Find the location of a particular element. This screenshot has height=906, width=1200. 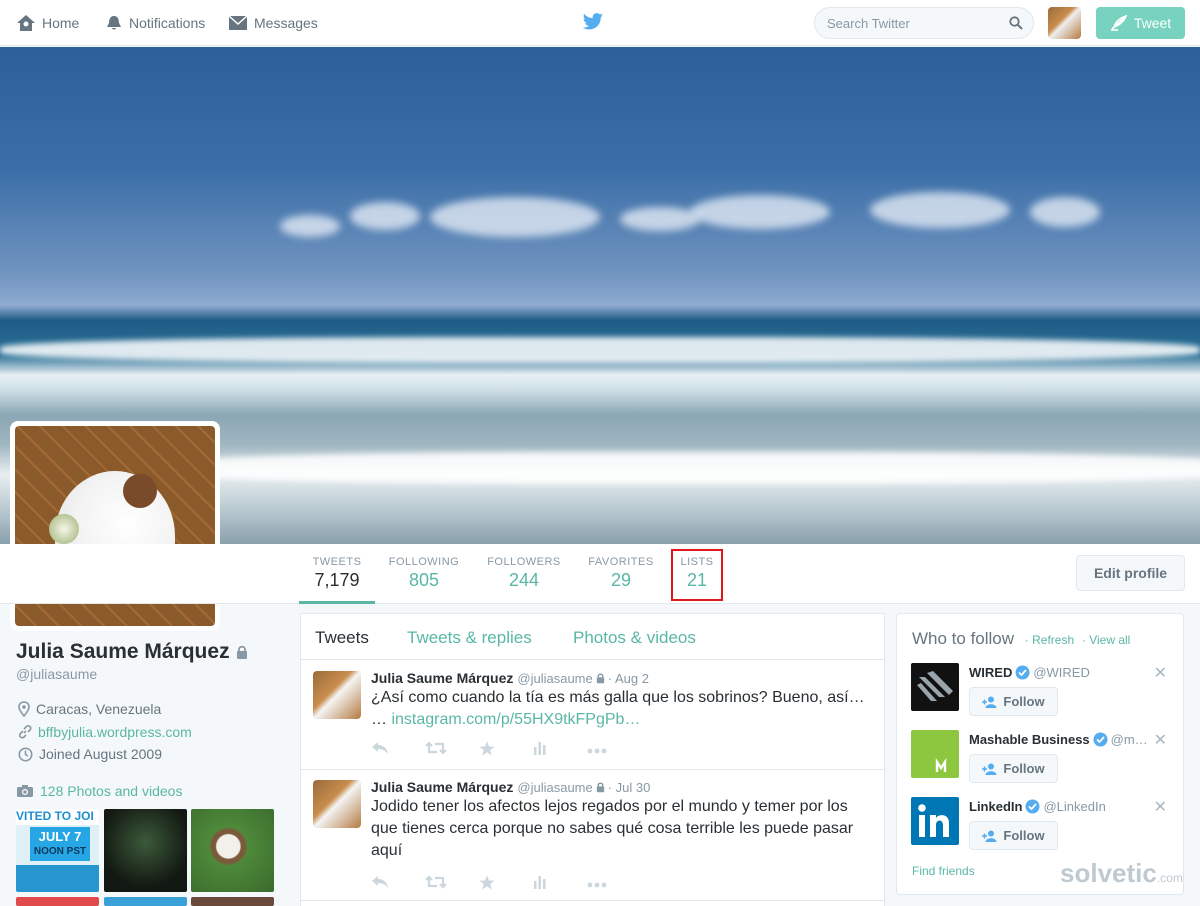

mashable-avatar is located at coordinates (935, 754).